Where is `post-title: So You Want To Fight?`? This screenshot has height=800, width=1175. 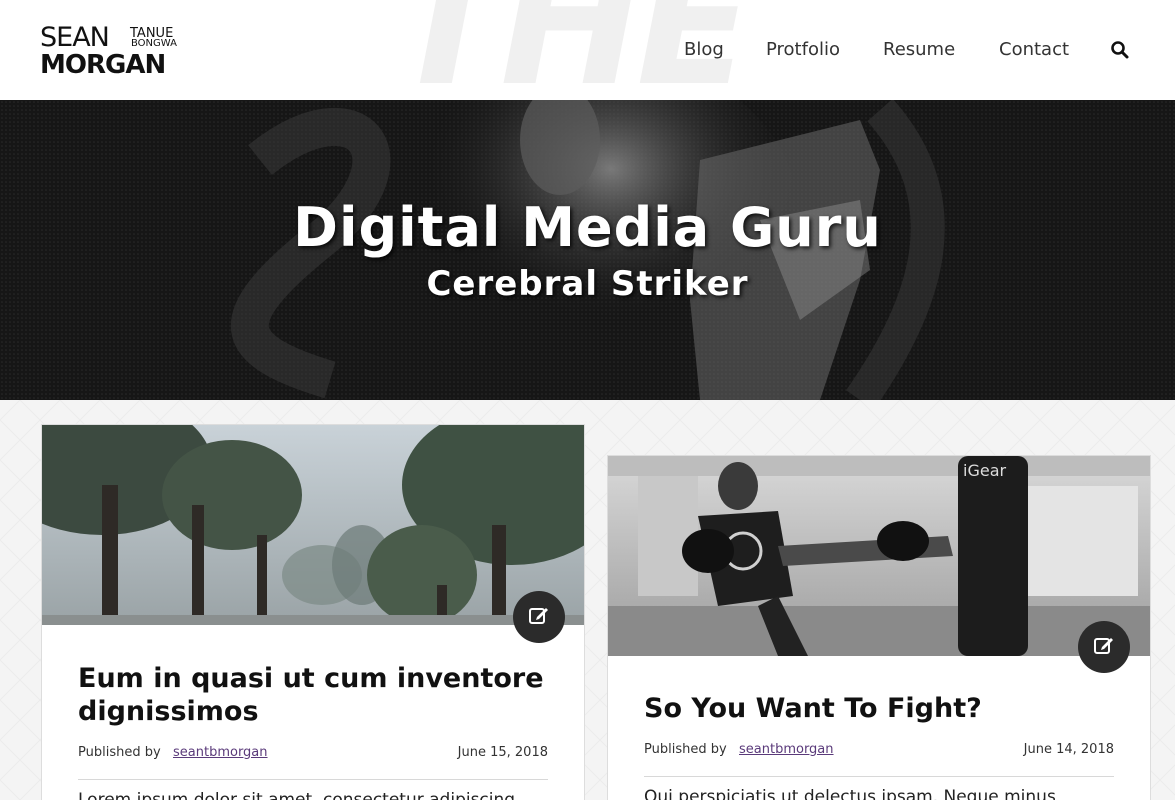 post-title: So You Want To Fight? is located at coordinates (879, 708).